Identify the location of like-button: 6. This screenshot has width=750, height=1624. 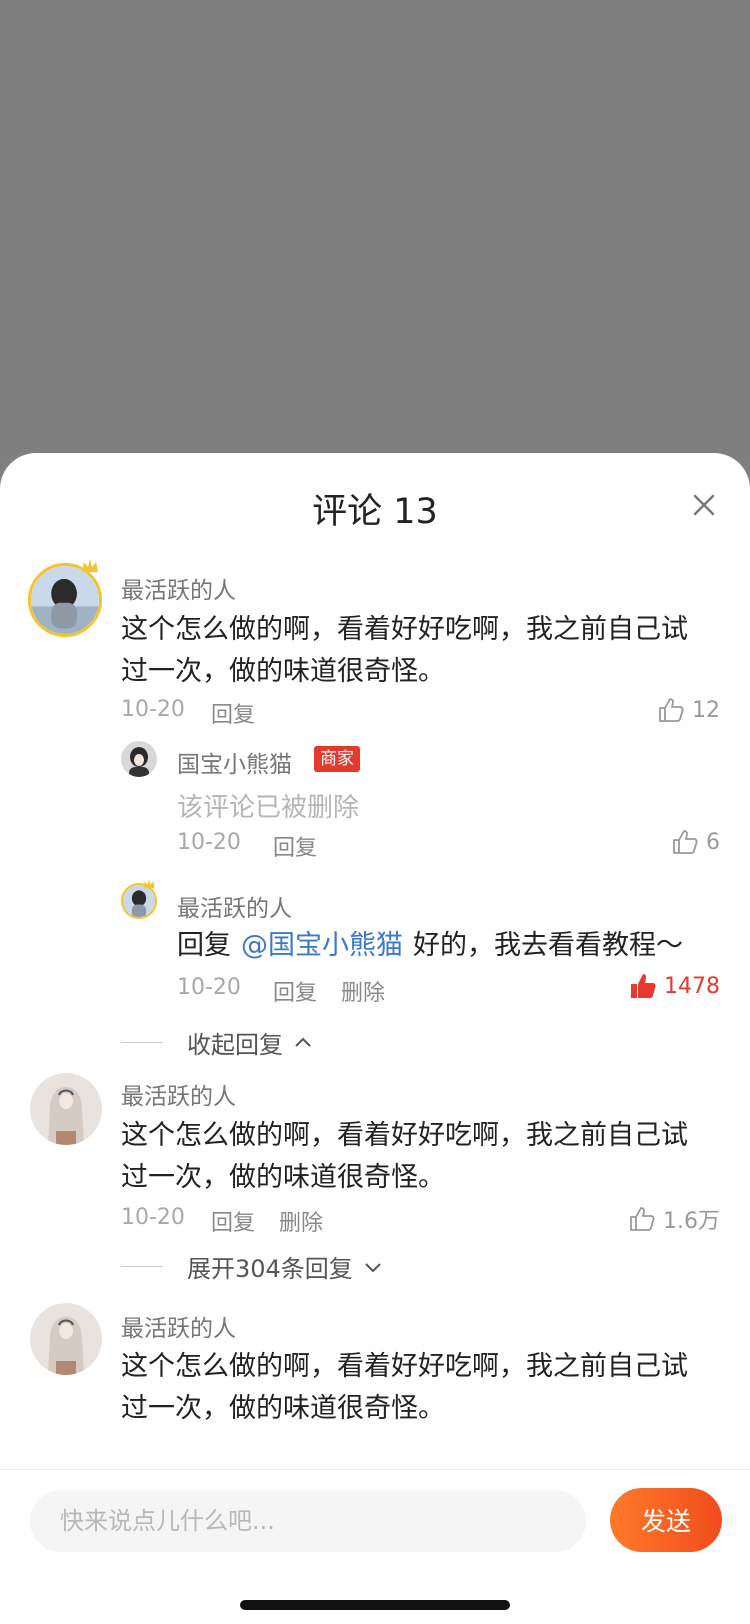
(695, 842).